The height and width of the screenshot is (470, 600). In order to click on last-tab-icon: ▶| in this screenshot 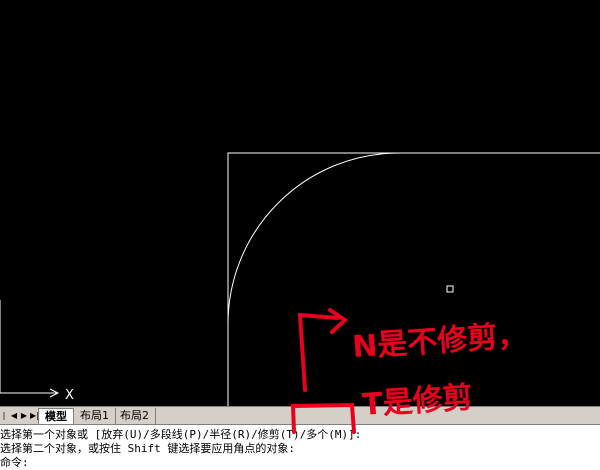, I will do `click(34, 415)`.